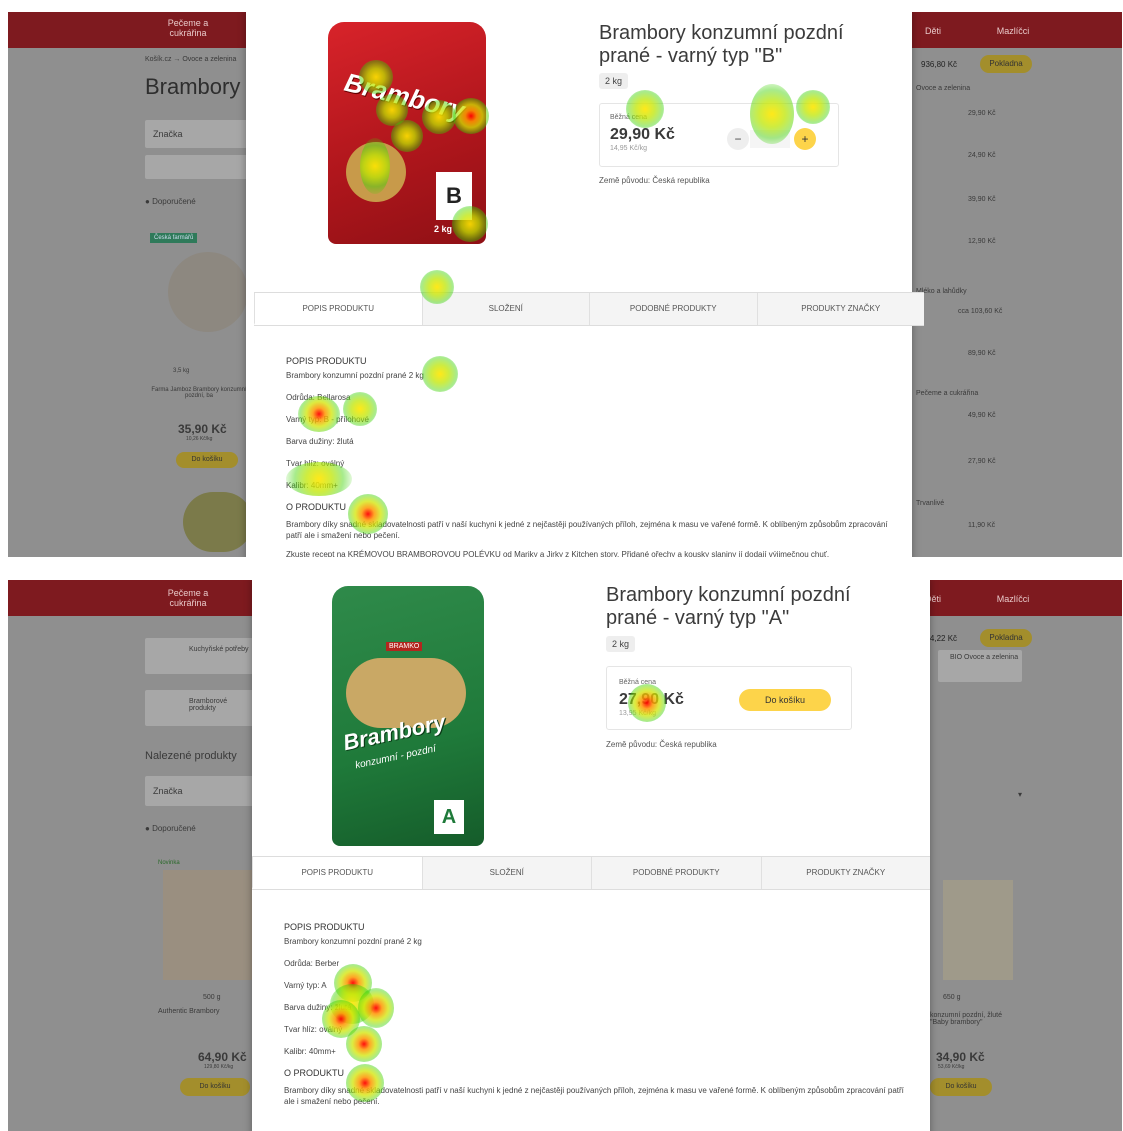 The height and width of the screenshot is (1131, 1123). What do you see at coordinates (181, 371) in the screenshot?
I see `bg-product-weight: 3,5 kg` at bounding box center [181, 371].